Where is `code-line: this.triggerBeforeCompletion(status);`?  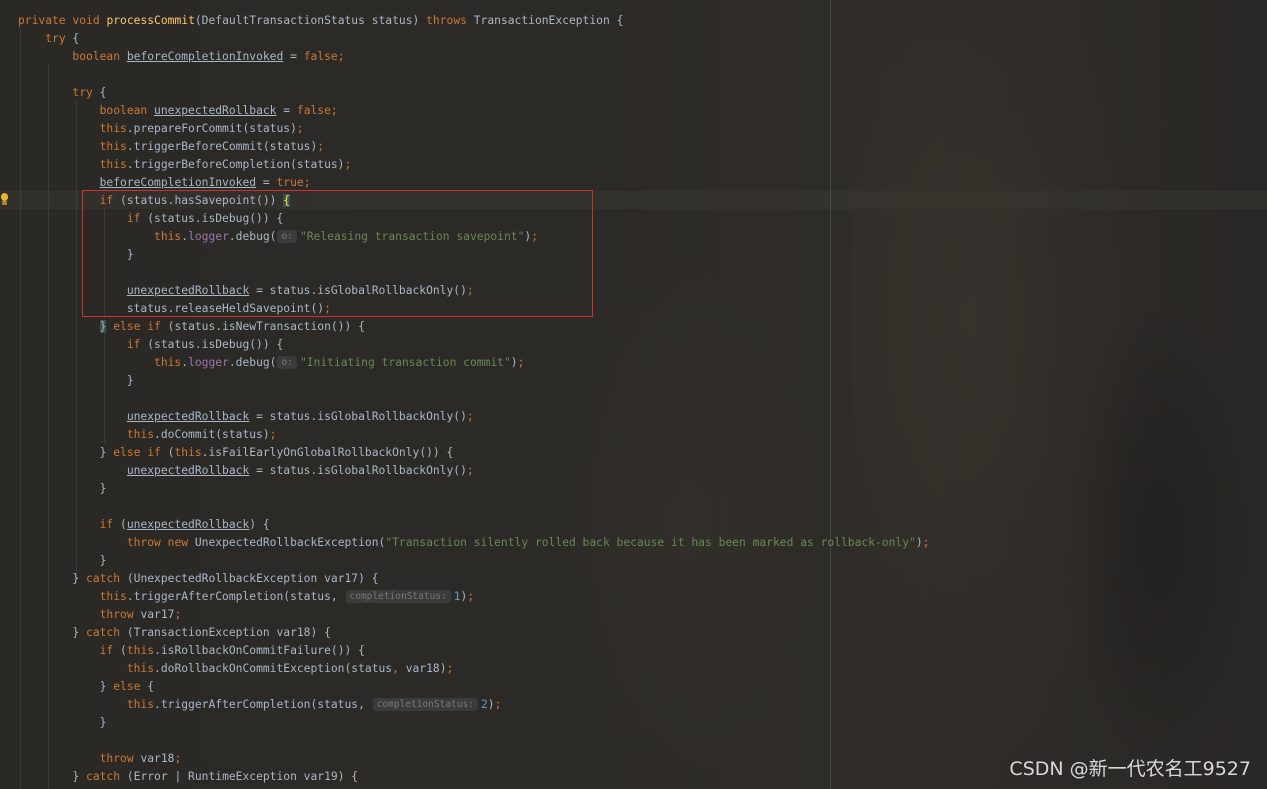
code-line: this.triggerBeforeCompletion(status); is located at coordinates (185, 165).